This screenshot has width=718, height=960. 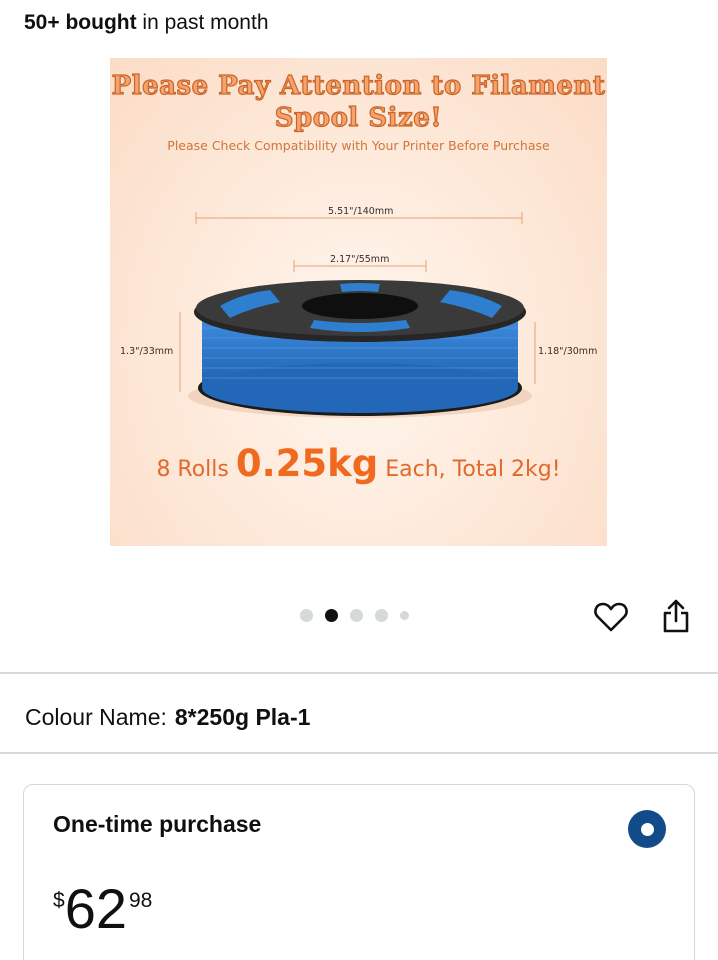 What do you see at coordinates (469, 469) in the screenshot?
I see `rolls-suffix: Each, Total 2kg!` at bounding box center [469, 469].